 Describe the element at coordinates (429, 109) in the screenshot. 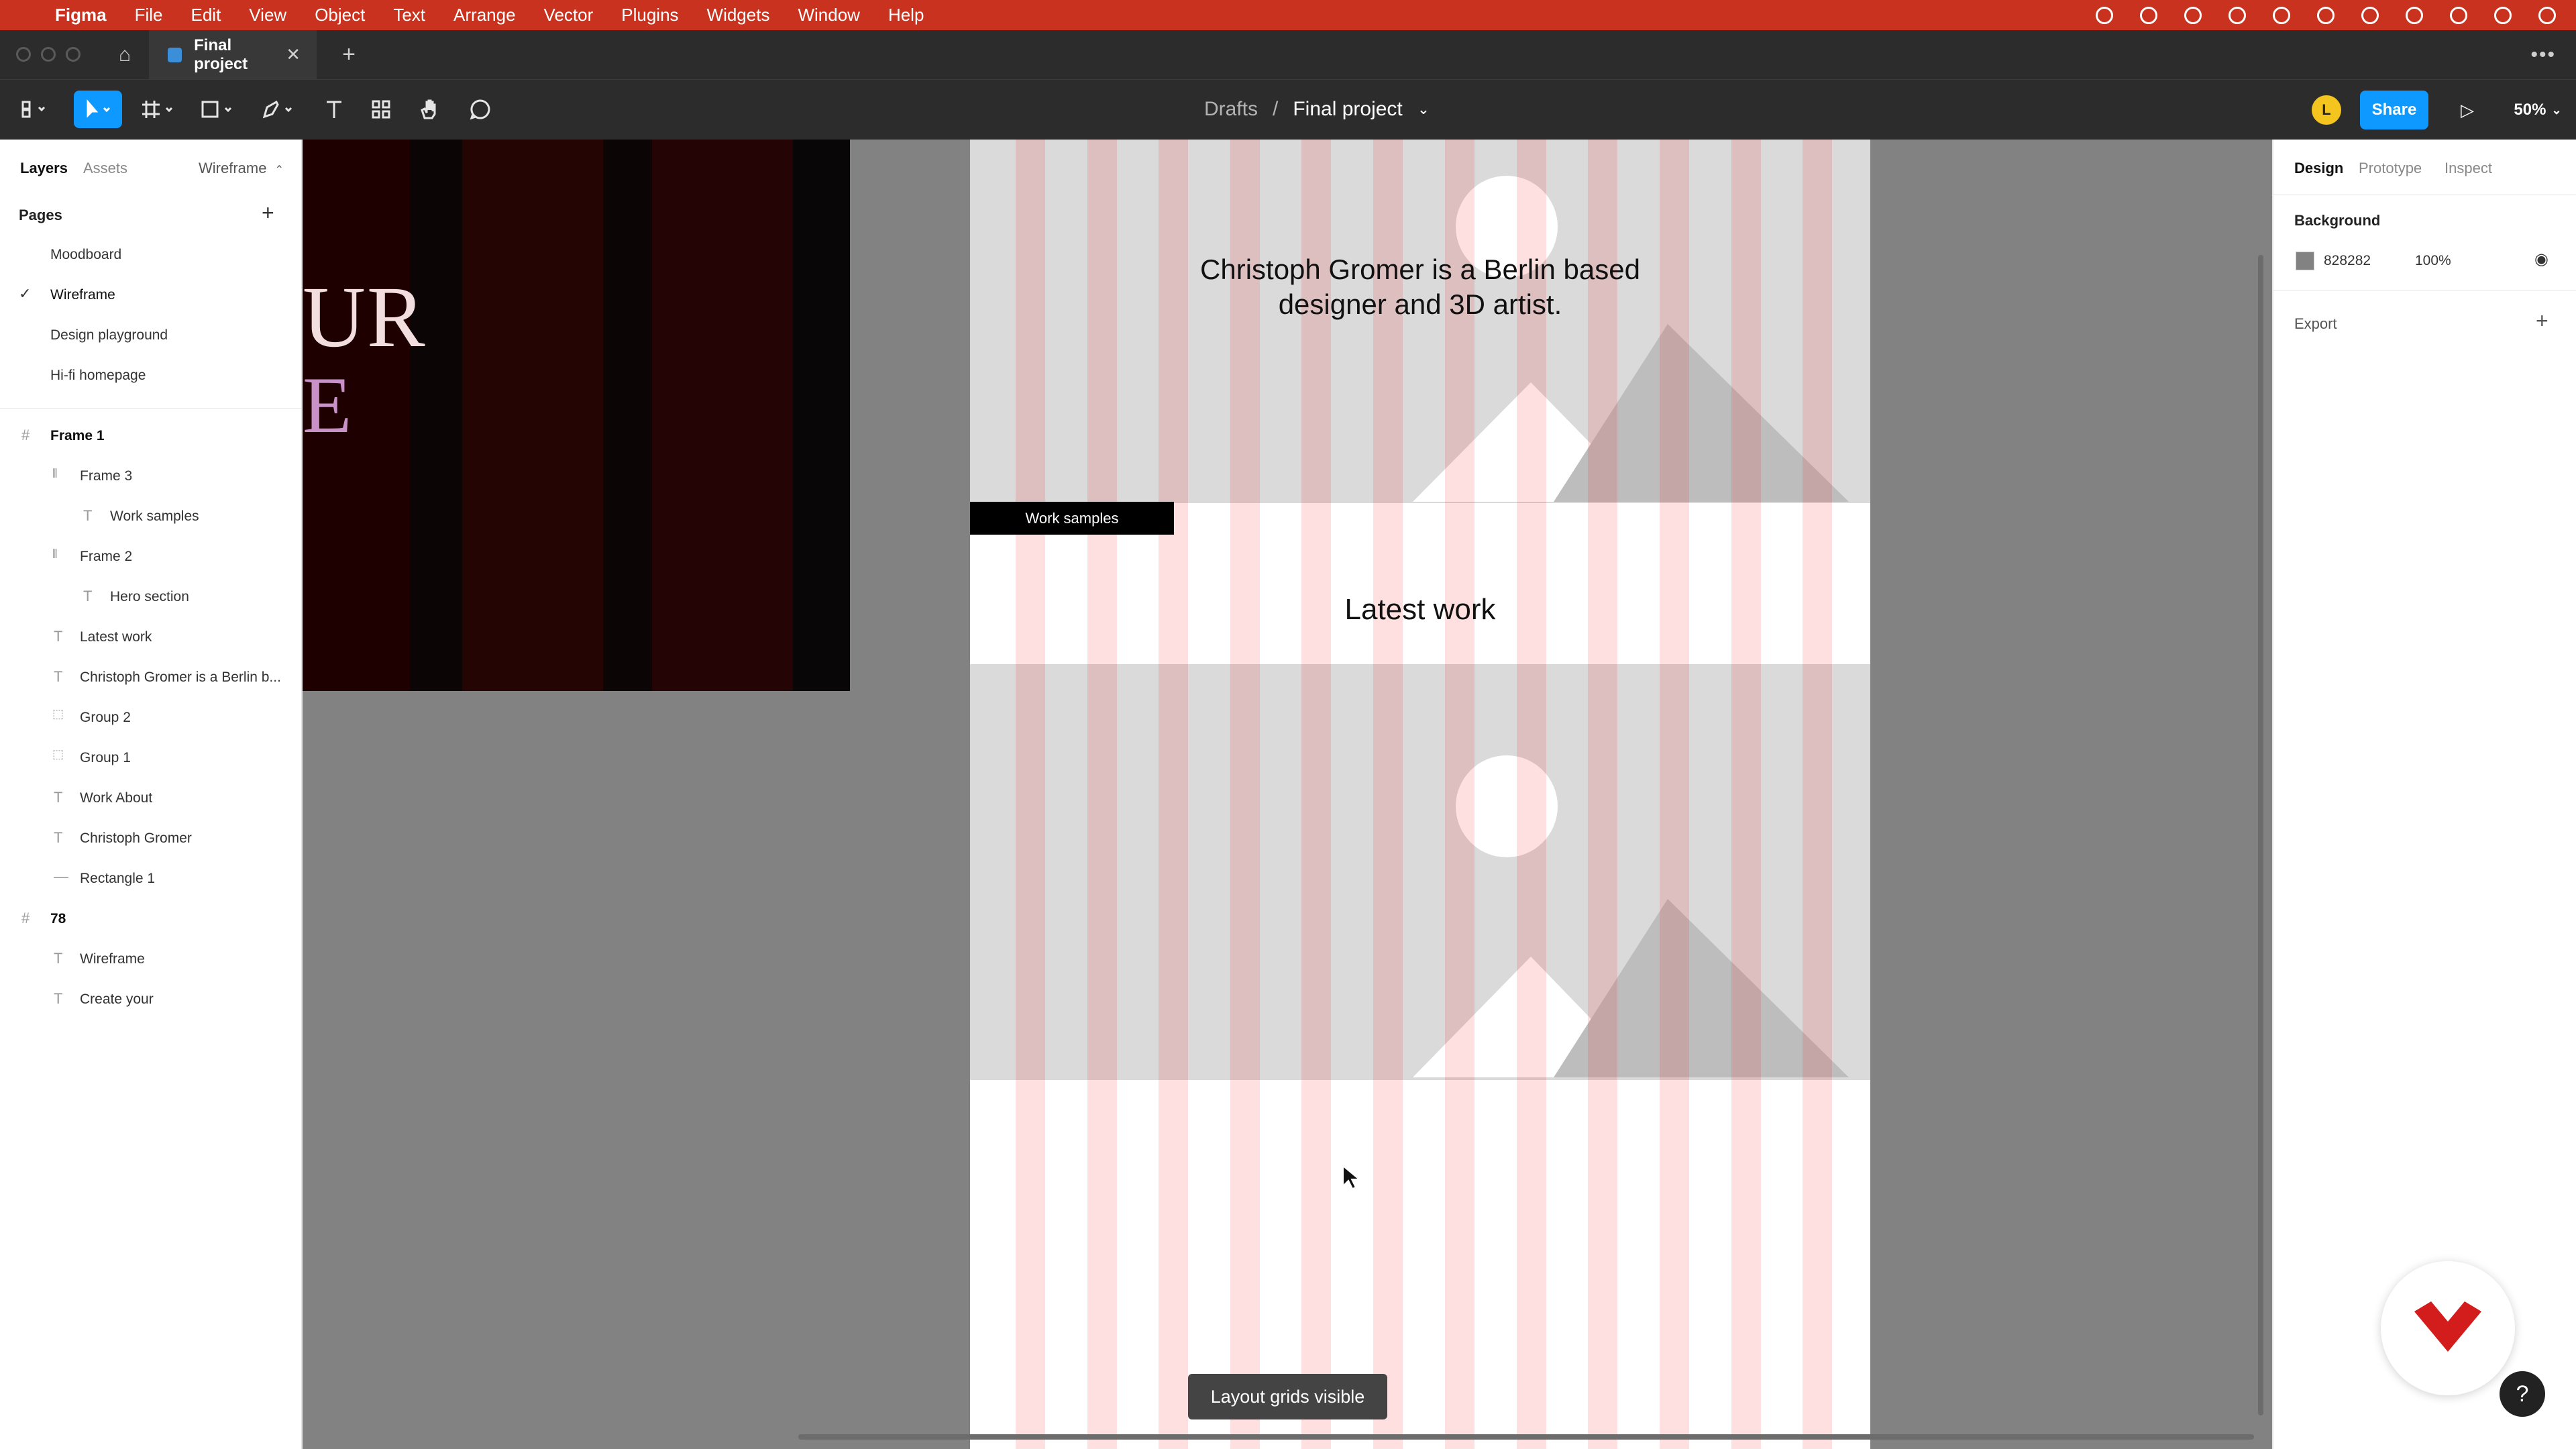

I see `hand-tool-icon` at that location.